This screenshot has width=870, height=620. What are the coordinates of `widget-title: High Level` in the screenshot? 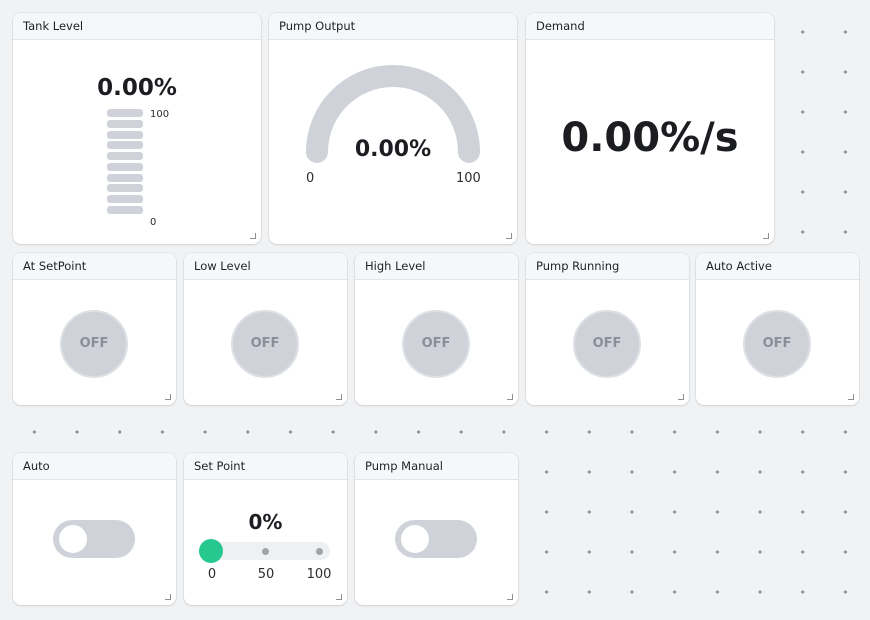 It's located at (436, 266).